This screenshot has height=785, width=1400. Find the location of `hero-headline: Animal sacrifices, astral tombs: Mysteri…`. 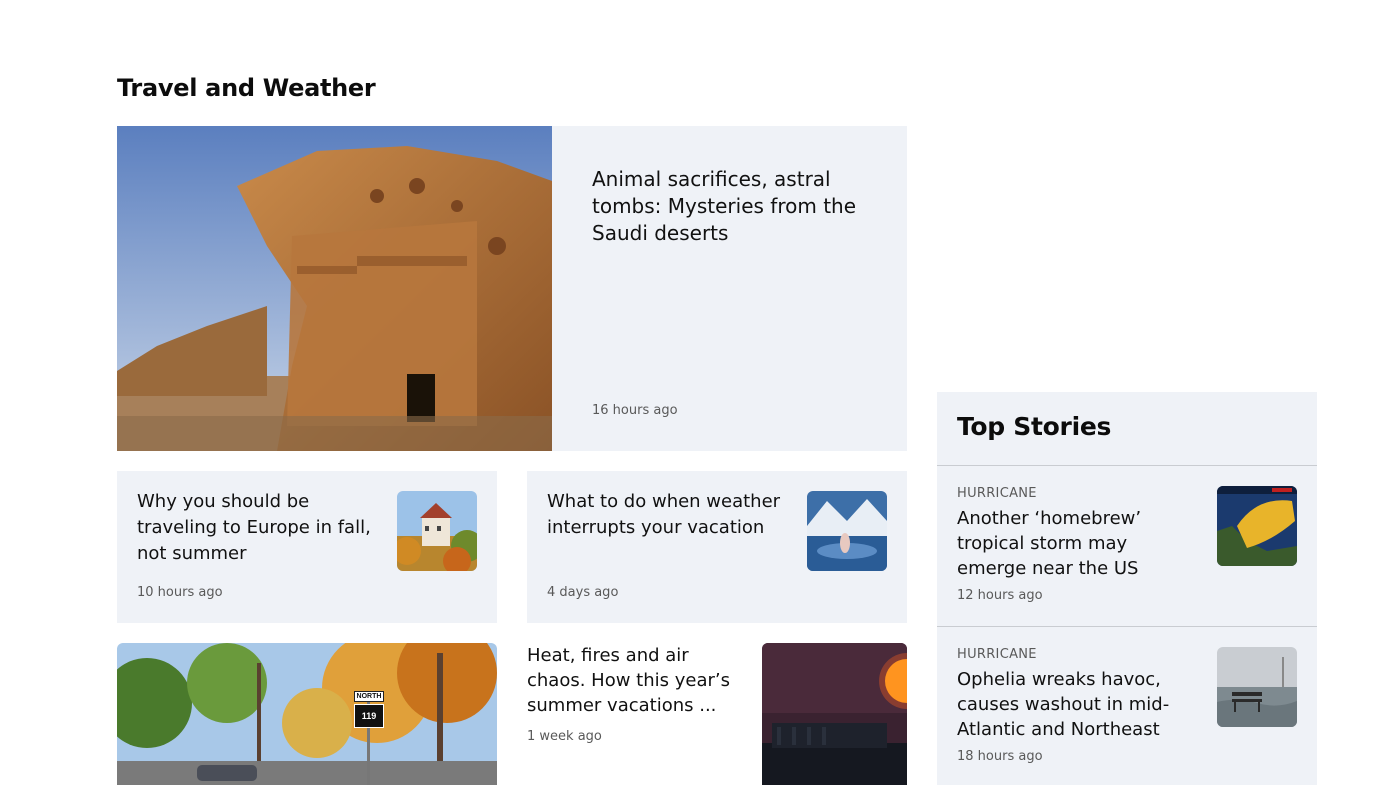

hero-headline: Animal sacrifices, astral tombs: Mysteri… is located at coordinates (727, 206).